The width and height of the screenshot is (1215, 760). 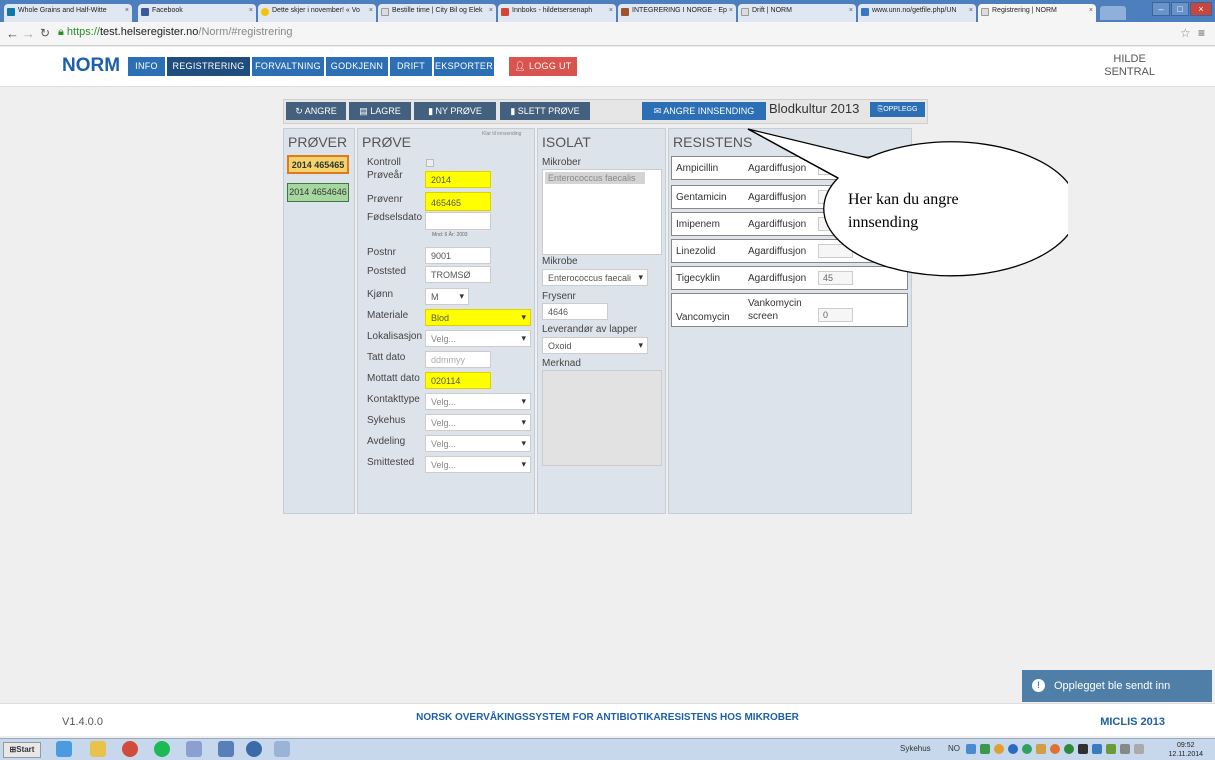 I want to click on mikrobe-select: Enterococcus faecali, so click(x=595, y=277).